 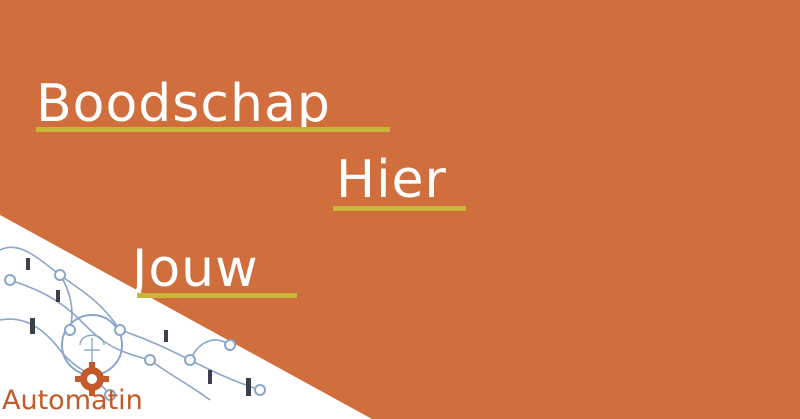 I want to click on brand-logo-text: Automatin, so click(x=72, y=400).